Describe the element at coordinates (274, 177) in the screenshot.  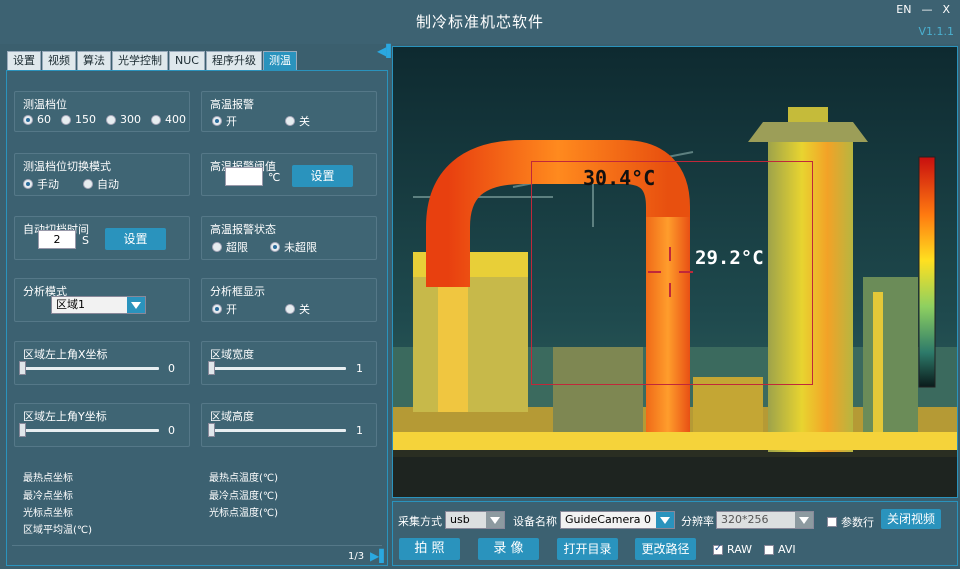
I see `threshold-unit: ℃` at that location.